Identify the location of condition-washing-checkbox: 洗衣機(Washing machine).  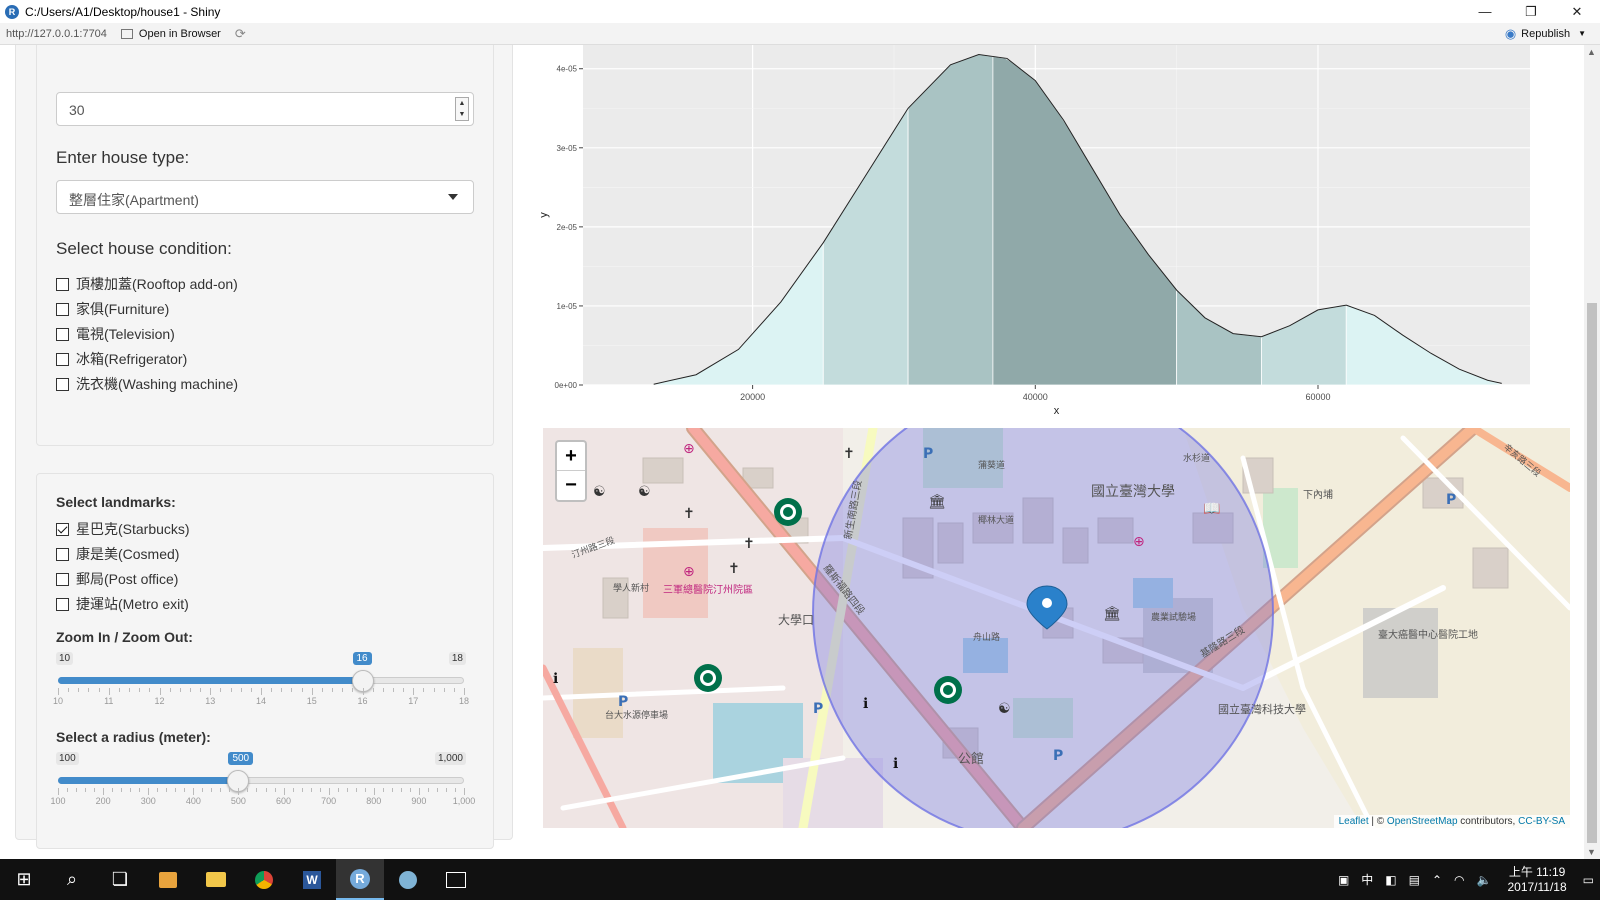
(147, 384).